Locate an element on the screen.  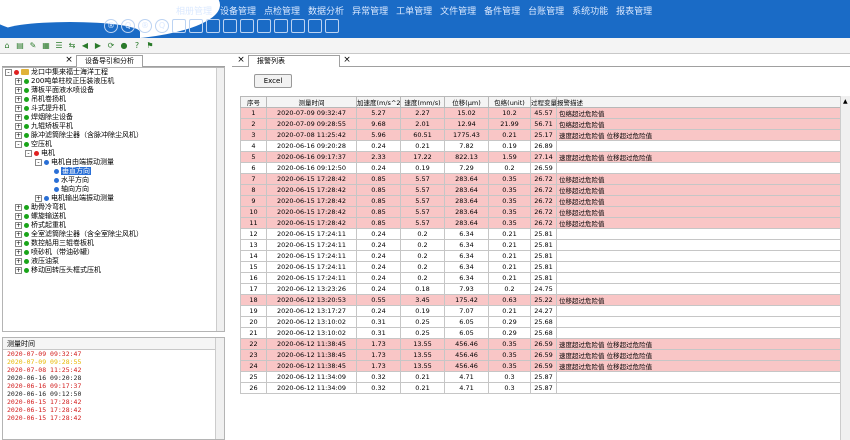
split-icon is located at coordinates (213, 26).